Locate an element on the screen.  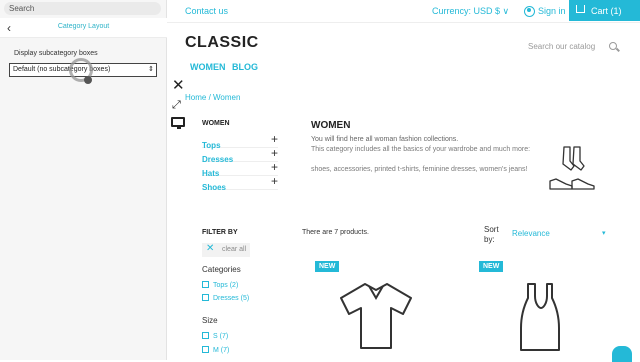
cart-icon is located at coordinates (580, 9).